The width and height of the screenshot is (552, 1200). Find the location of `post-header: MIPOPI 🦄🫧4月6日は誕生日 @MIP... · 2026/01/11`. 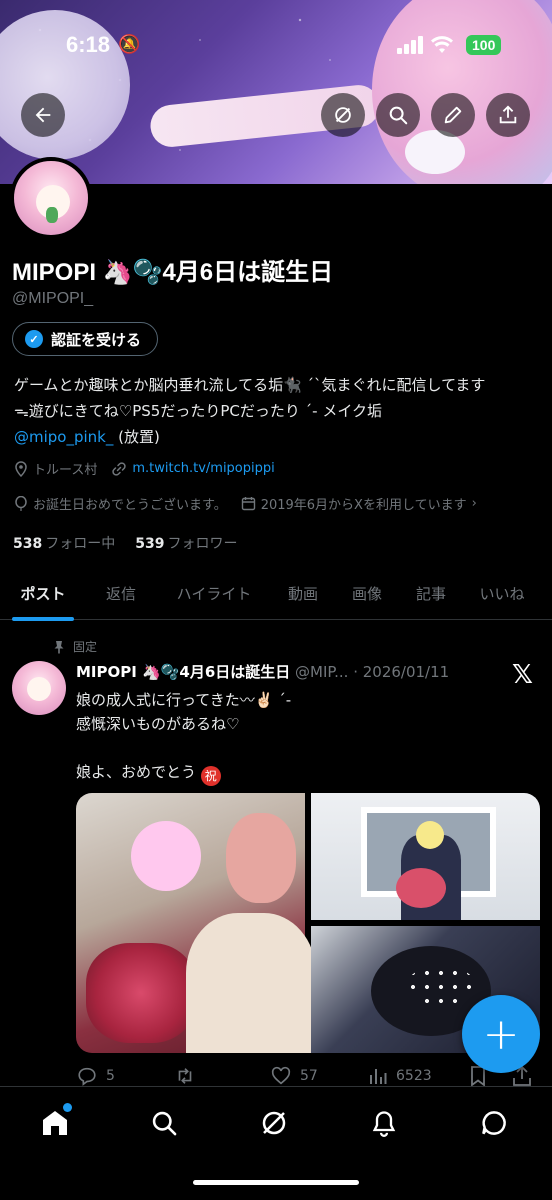

post-header: MIPOPI 🦄🫧4月6日は誕生日 @MIP... · 2026/01/11 is located at coordinates (286, 671).